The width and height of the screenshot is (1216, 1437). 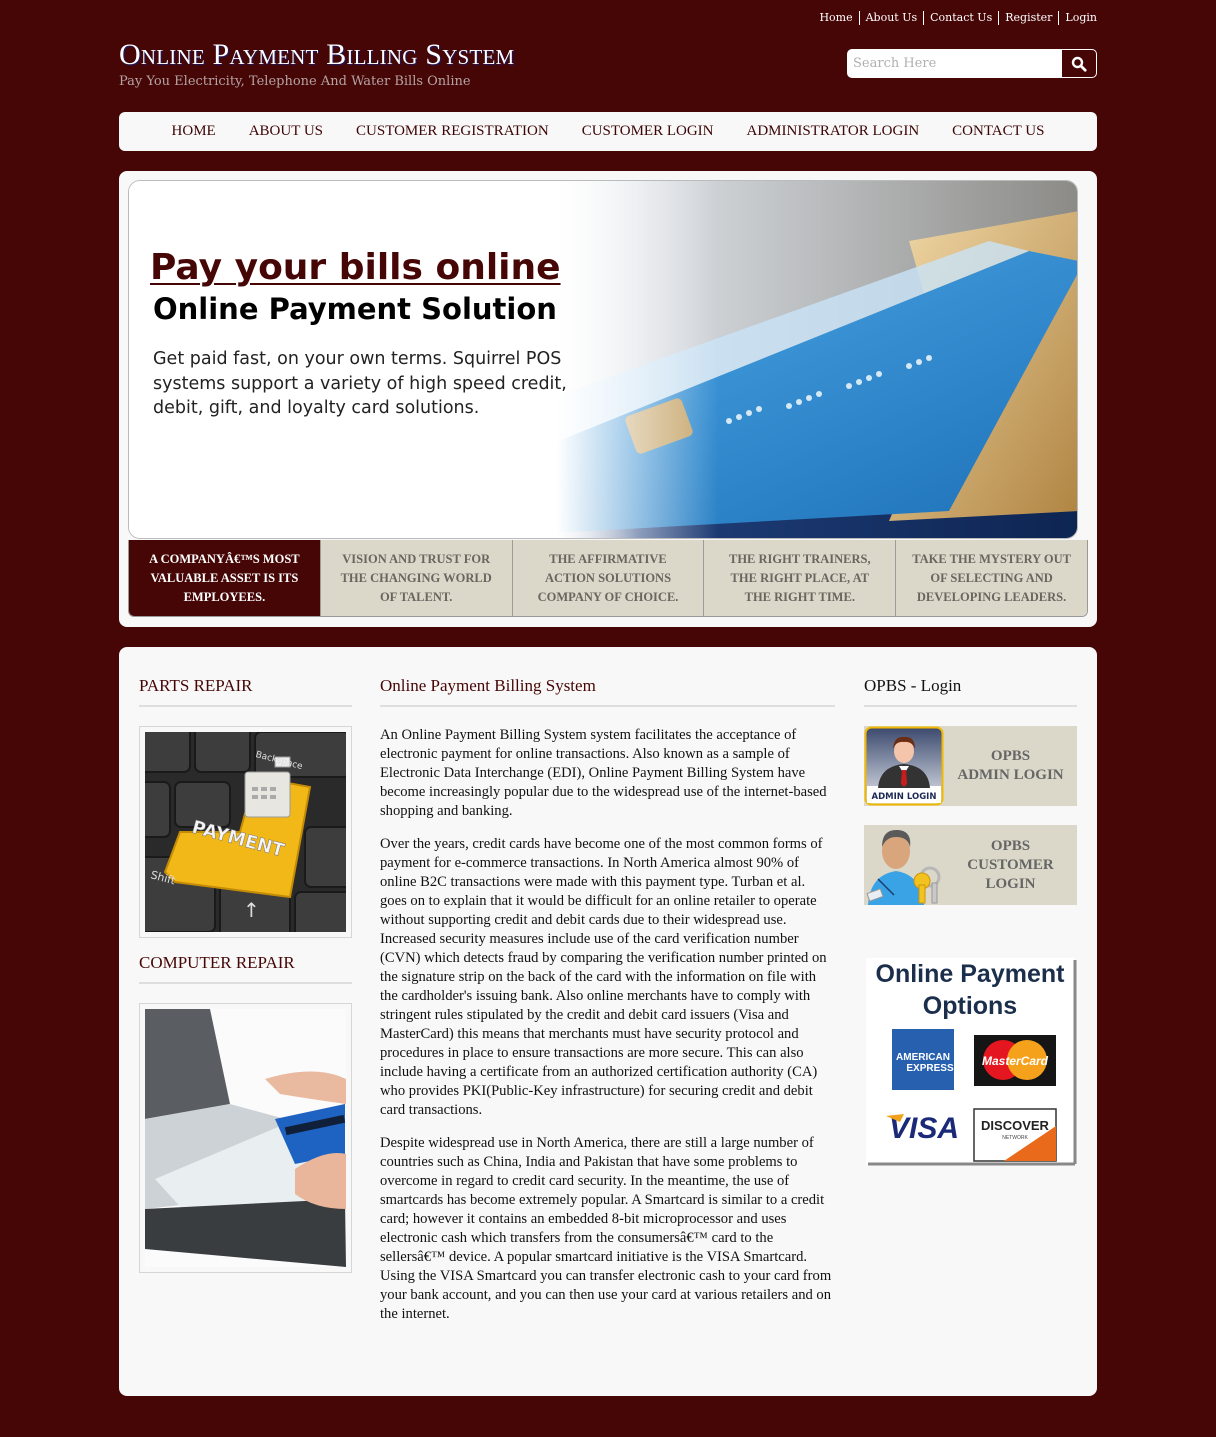 I want to click on search-icon, so click(x=1079, y=64).